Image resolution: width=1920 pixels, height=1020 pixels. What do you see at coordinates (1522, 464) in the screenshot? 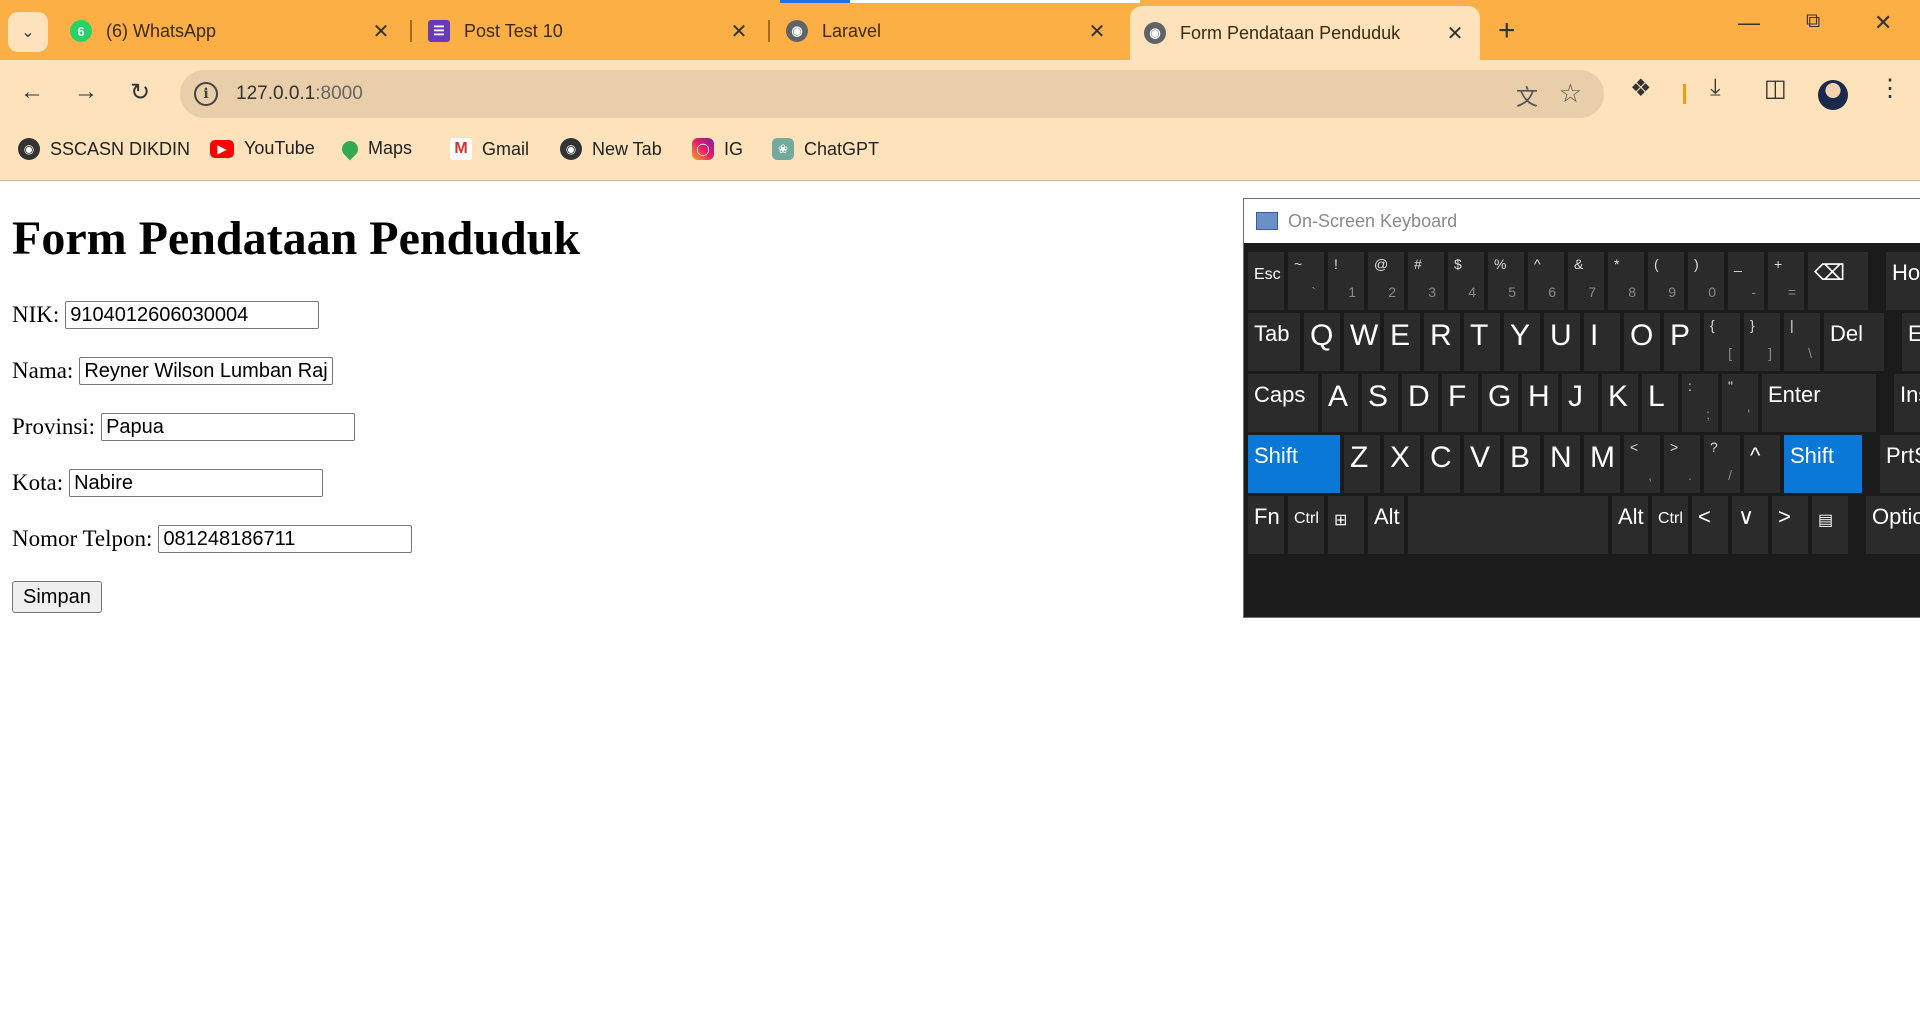
I see `key-b: B` at bounding box center [1522, 464].